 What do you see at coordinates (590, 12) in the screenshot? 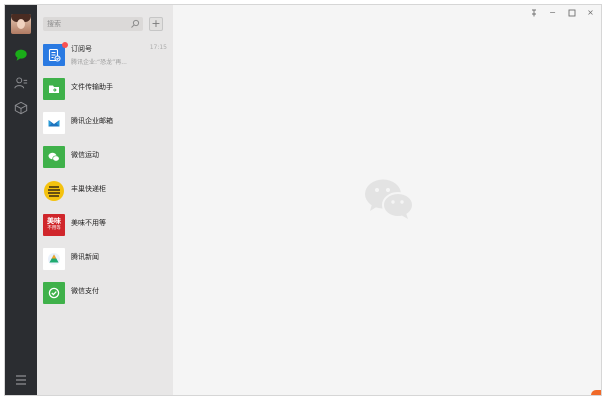
I see `close-button: ×` at bounding box center [590, 12].